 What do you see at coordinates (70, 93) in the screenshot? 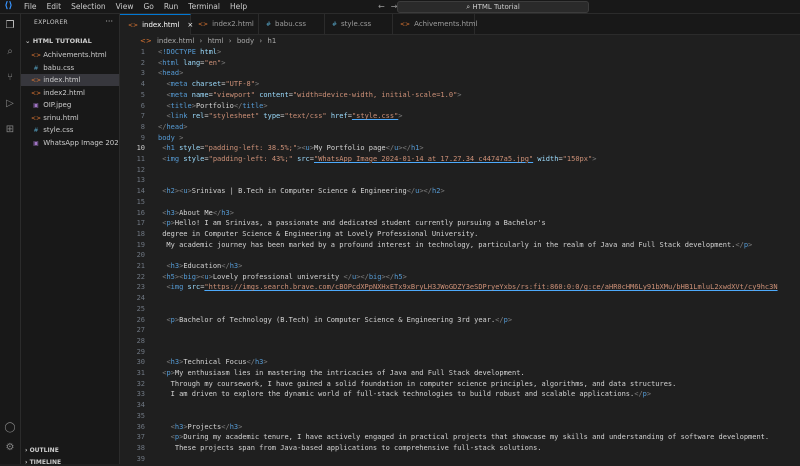
I see `file-item: <> index2.html` at bounding box center [70, 93].